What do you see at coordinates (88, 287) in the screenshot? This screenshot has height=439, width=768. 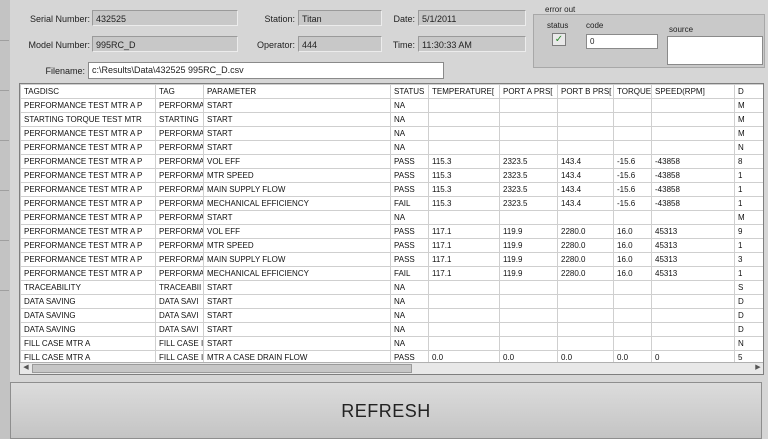 I see `table-cell: TRACEABILITY` at bounding box center [88, 287].